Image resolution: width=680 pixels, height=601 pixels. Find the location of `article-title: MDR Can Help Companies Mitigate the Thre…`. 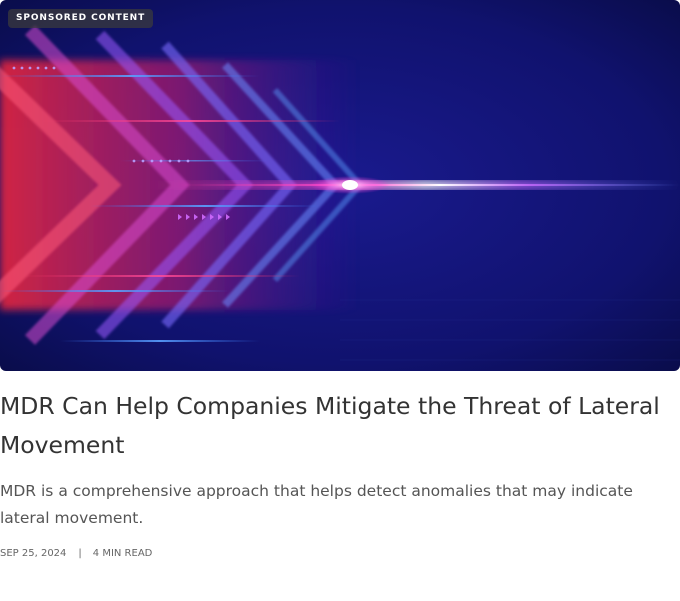

article-title: MDR Can Help Companies Mitigate the Thre… is located at coordinates (336, 426).